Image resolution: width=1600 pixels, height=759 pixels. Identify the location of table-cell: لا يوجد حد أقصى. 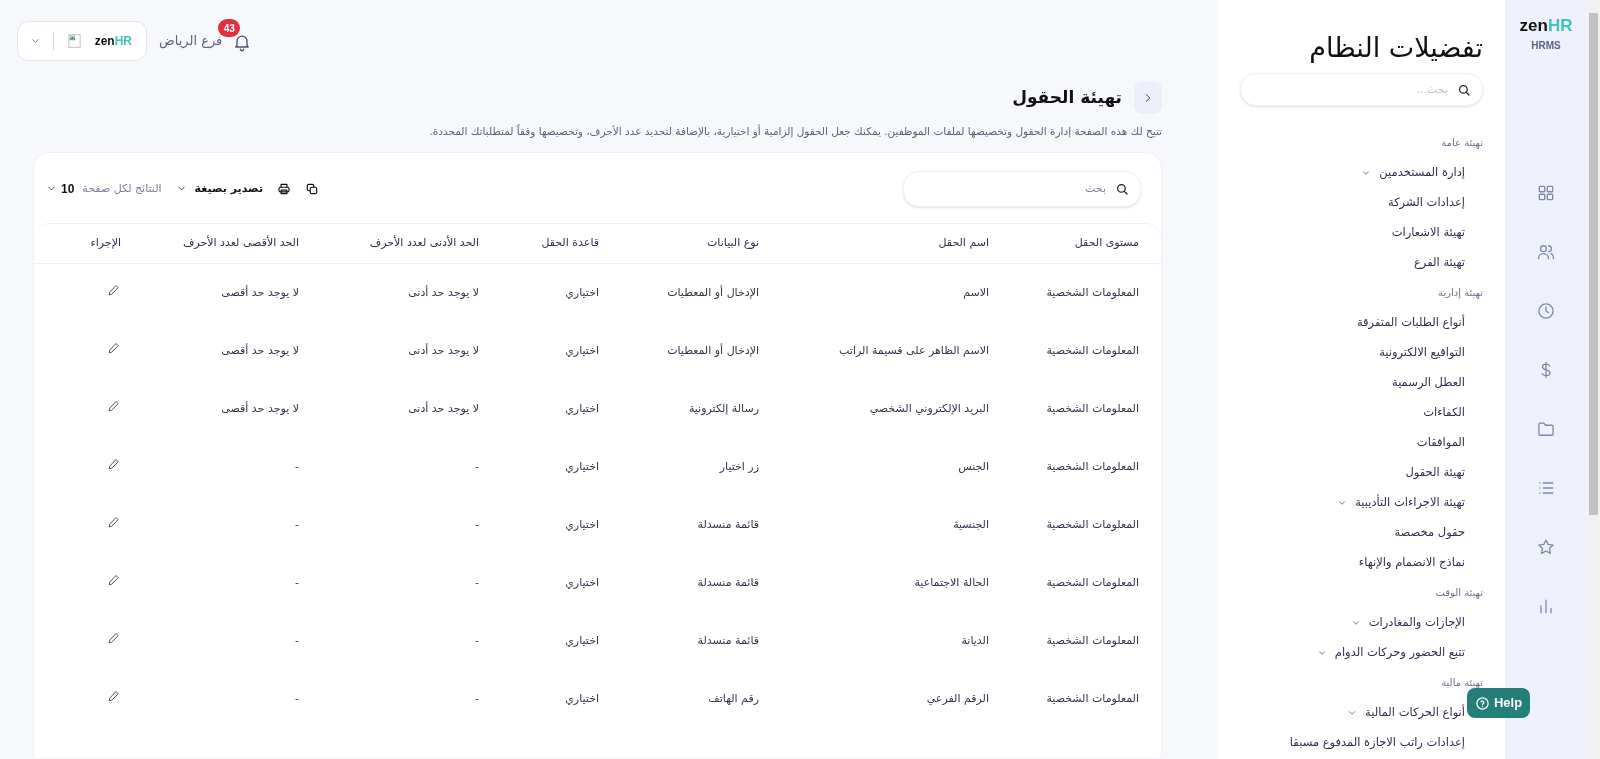
(216, 292).